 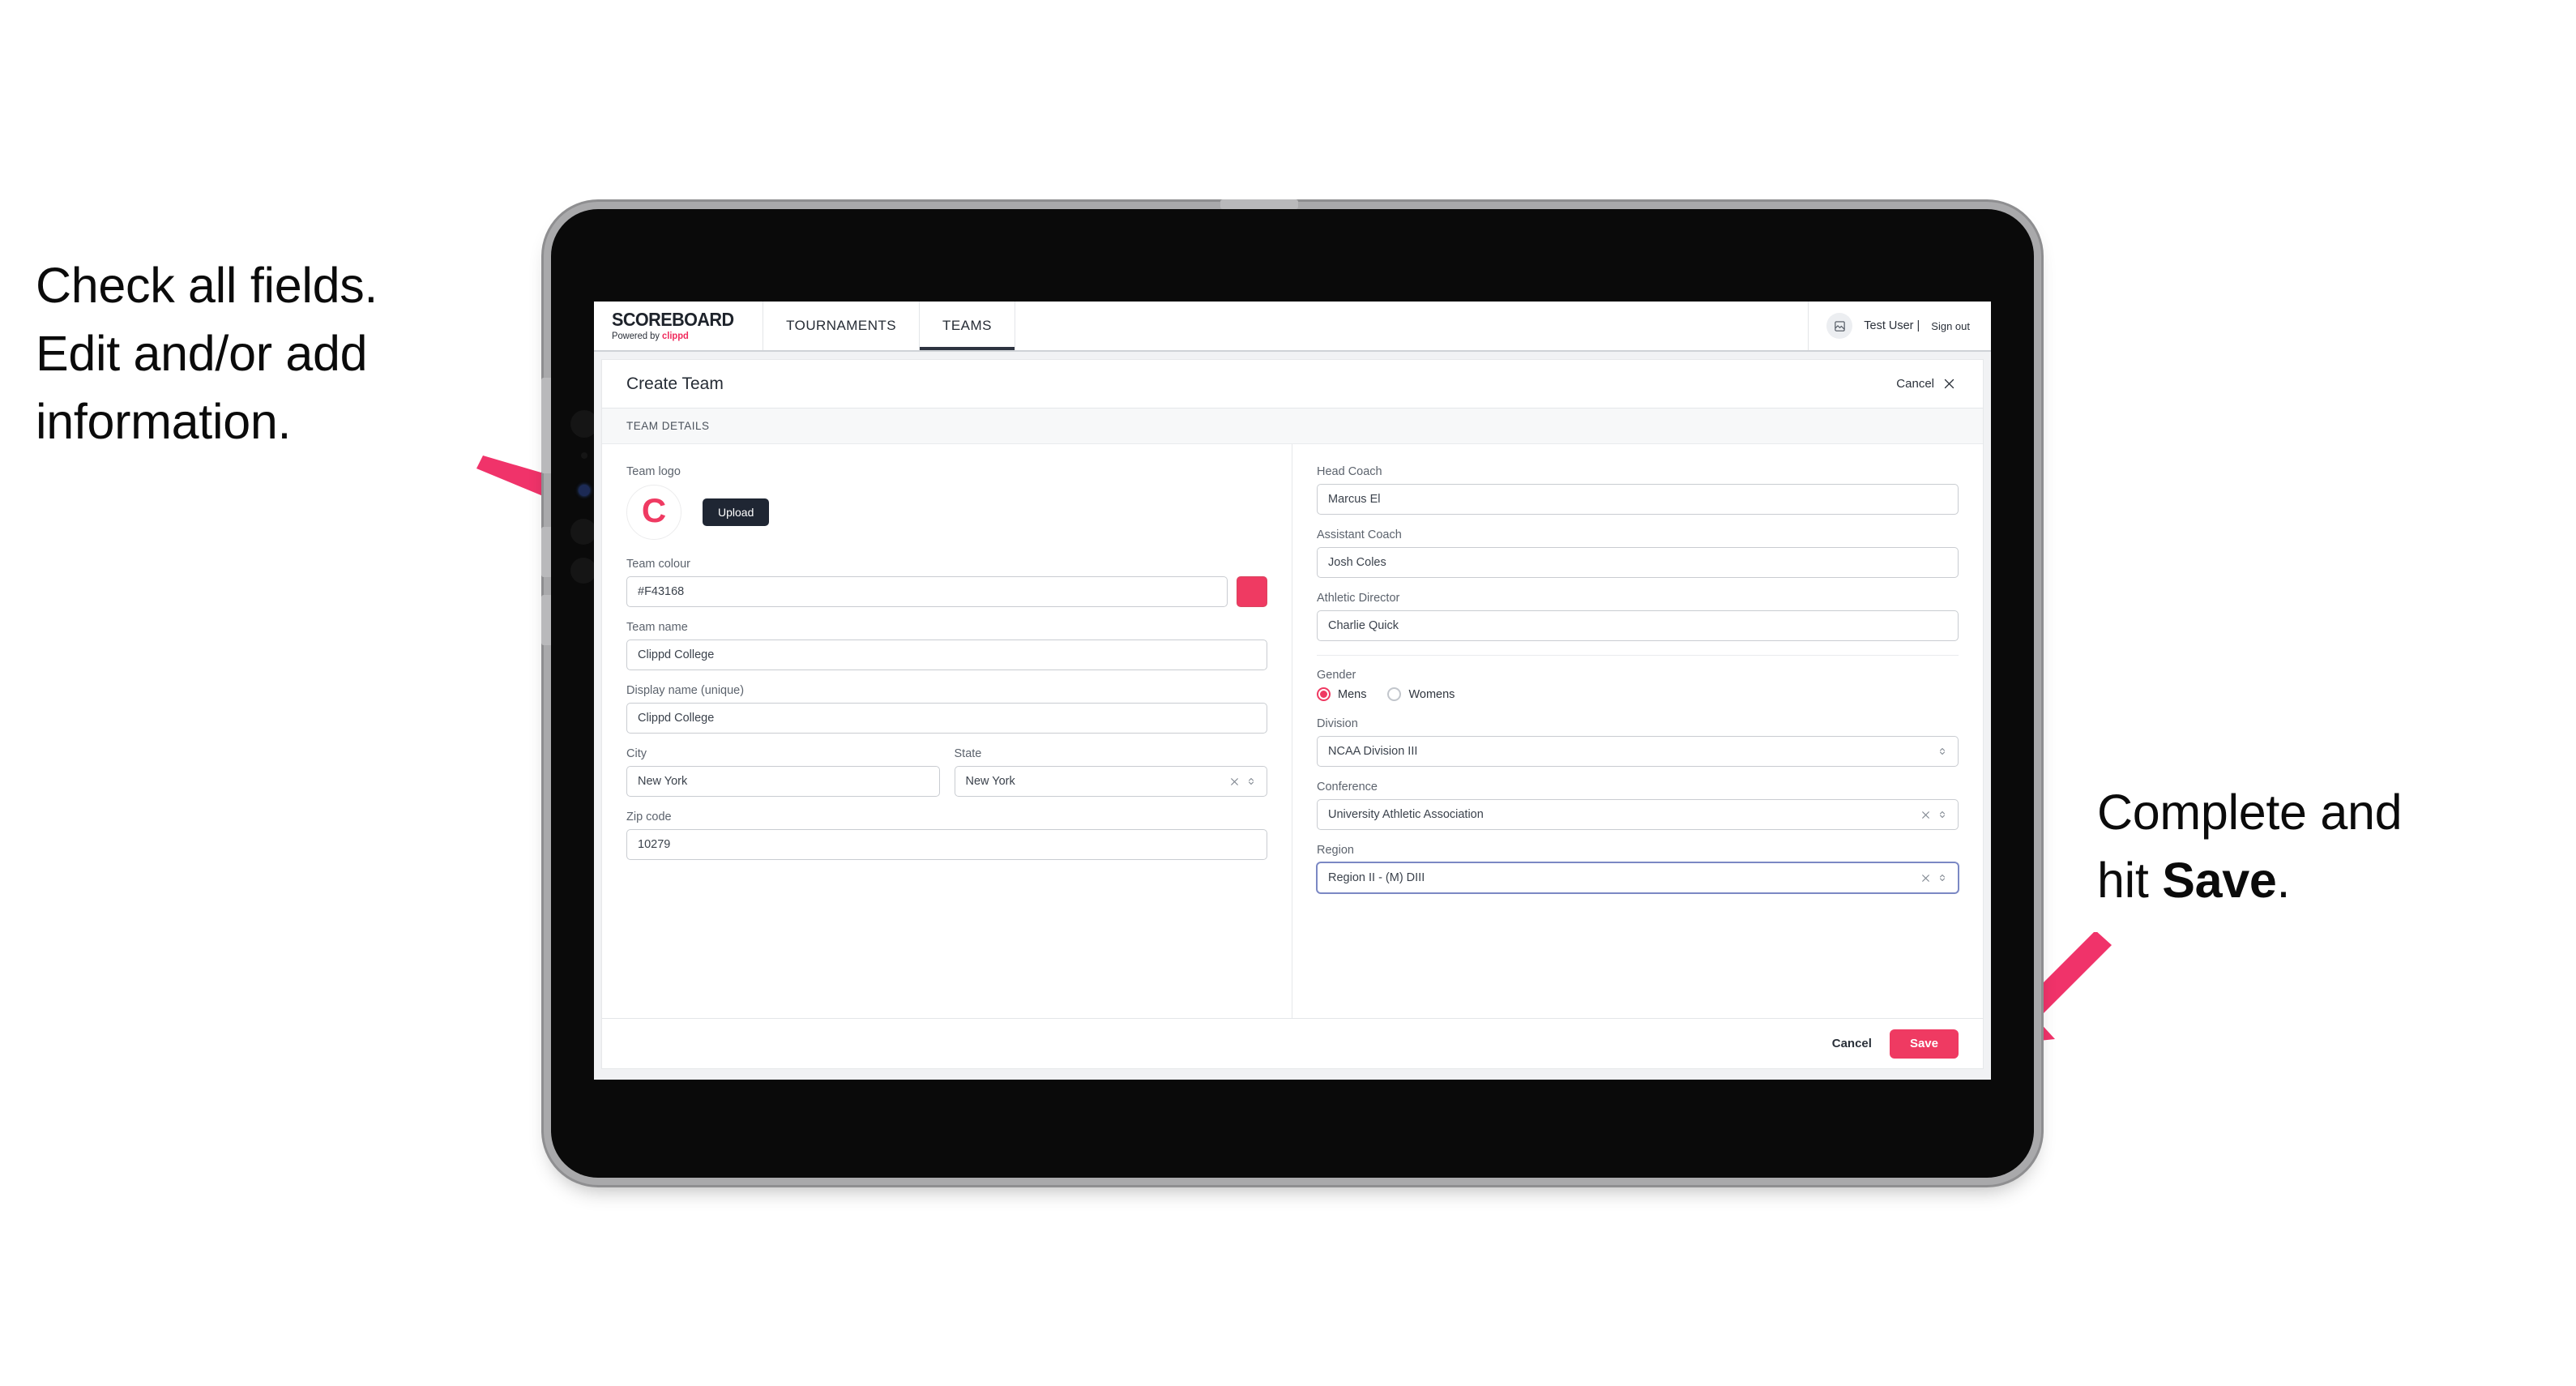 What do you see at coordinates (1638, 814) in the screenshot?
I see `conference-select: University Athletic Association` at bounding box center [1638, 814].